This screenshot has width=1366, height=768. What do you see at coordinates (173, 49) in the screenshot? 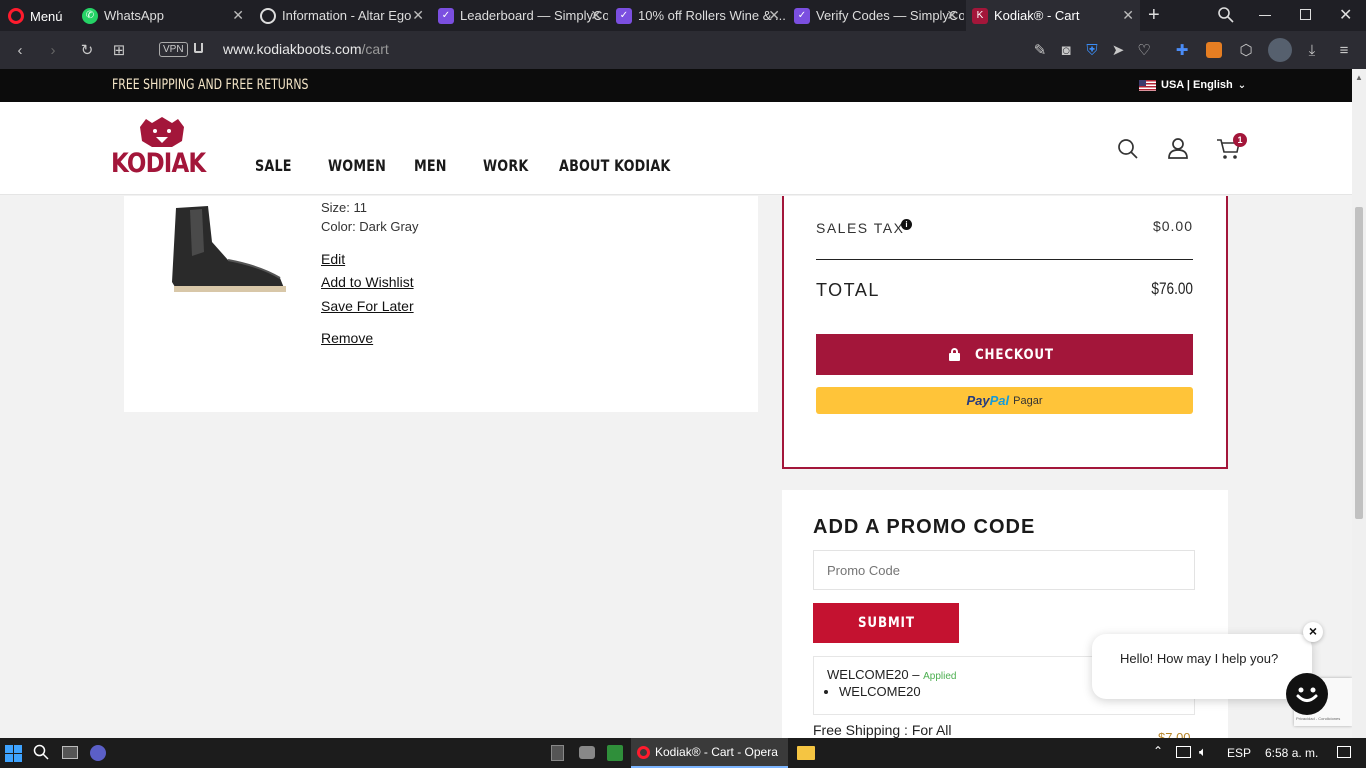
I see `vpn-badge: VPN` at bounding box center [173, 49].